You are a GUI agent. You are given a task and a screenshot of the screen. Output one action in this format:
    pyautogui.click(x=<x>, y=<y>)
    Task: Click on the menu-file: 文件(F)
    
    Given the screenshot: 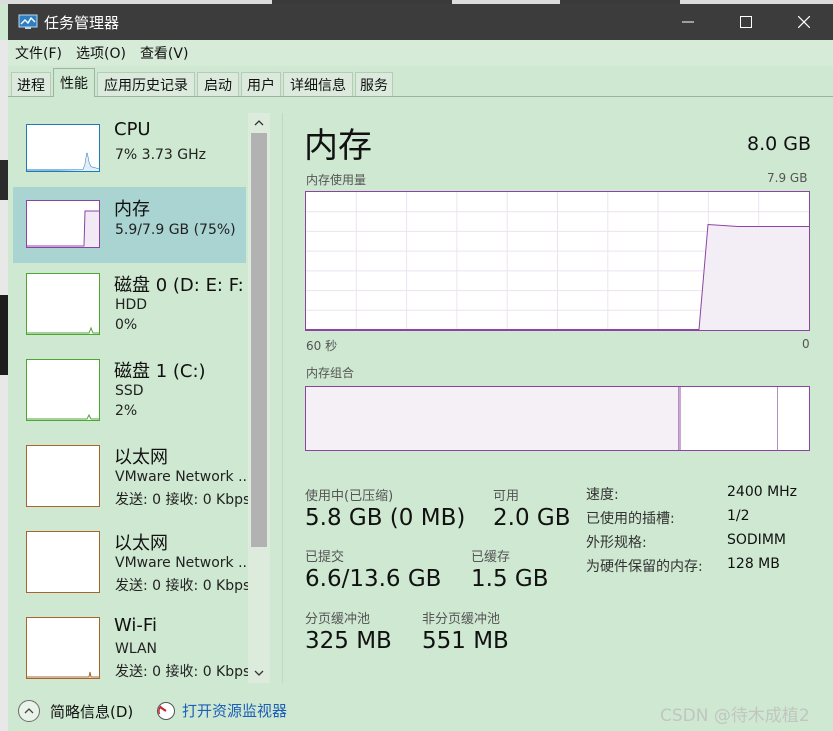 What is the action you would take?
    pyautogui.click(x=38, y=53)
    